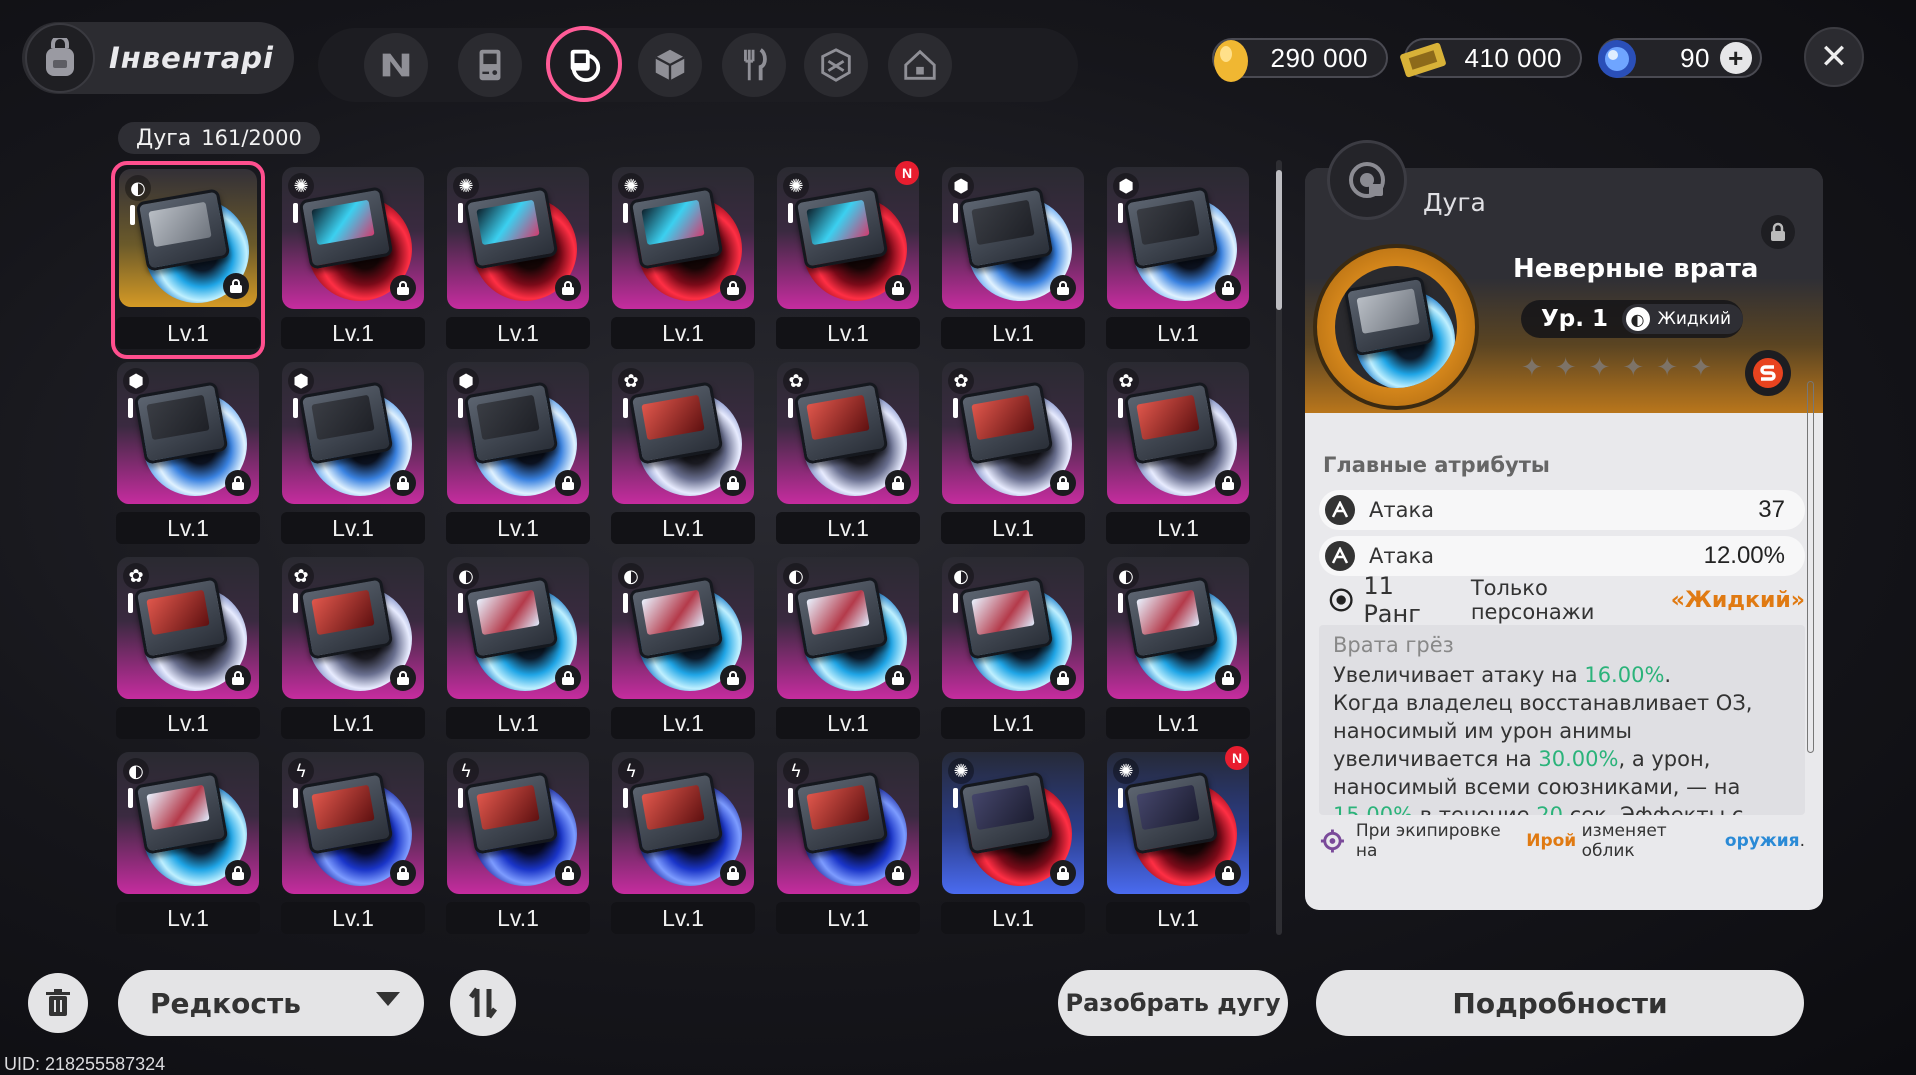  I want to click on rarity-filter-dropdown: Редкость, so click(271, 1003).